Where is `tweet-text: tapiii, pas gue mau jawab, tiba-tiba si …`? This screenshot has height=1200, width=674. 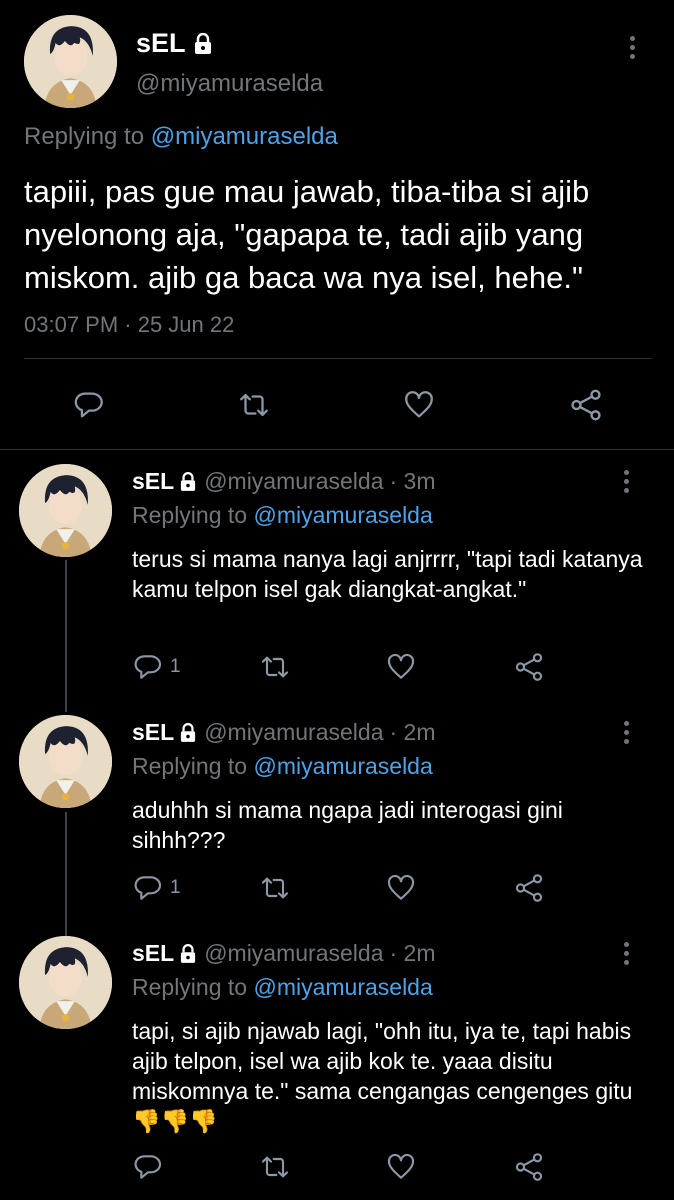 tweet-text: tapiii, pas gue mau jawab, tiba-tiba si … is located at coordinates (307, 234).